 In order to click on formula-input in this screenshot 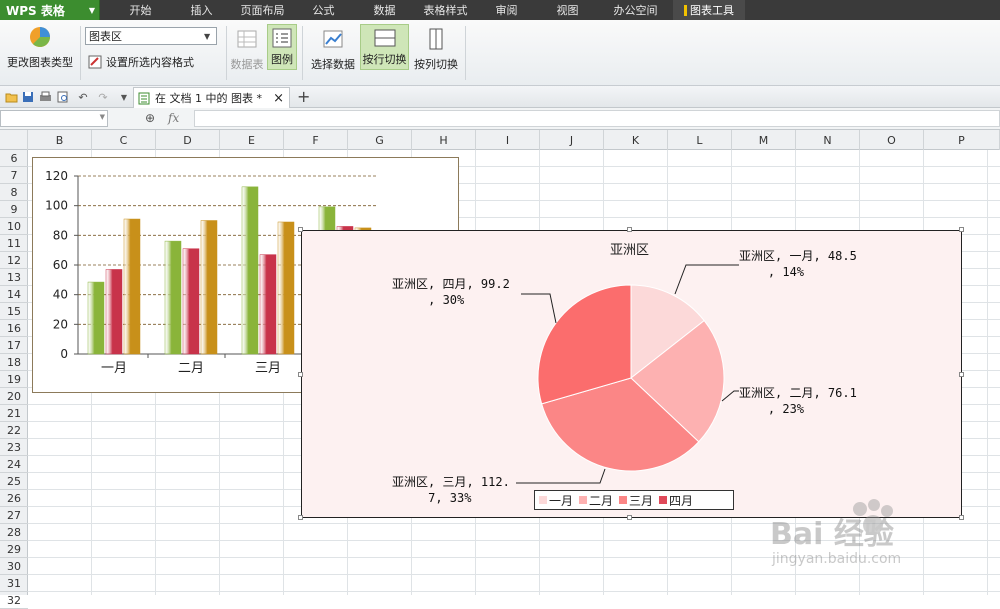, I will do `click(597, 118)`.